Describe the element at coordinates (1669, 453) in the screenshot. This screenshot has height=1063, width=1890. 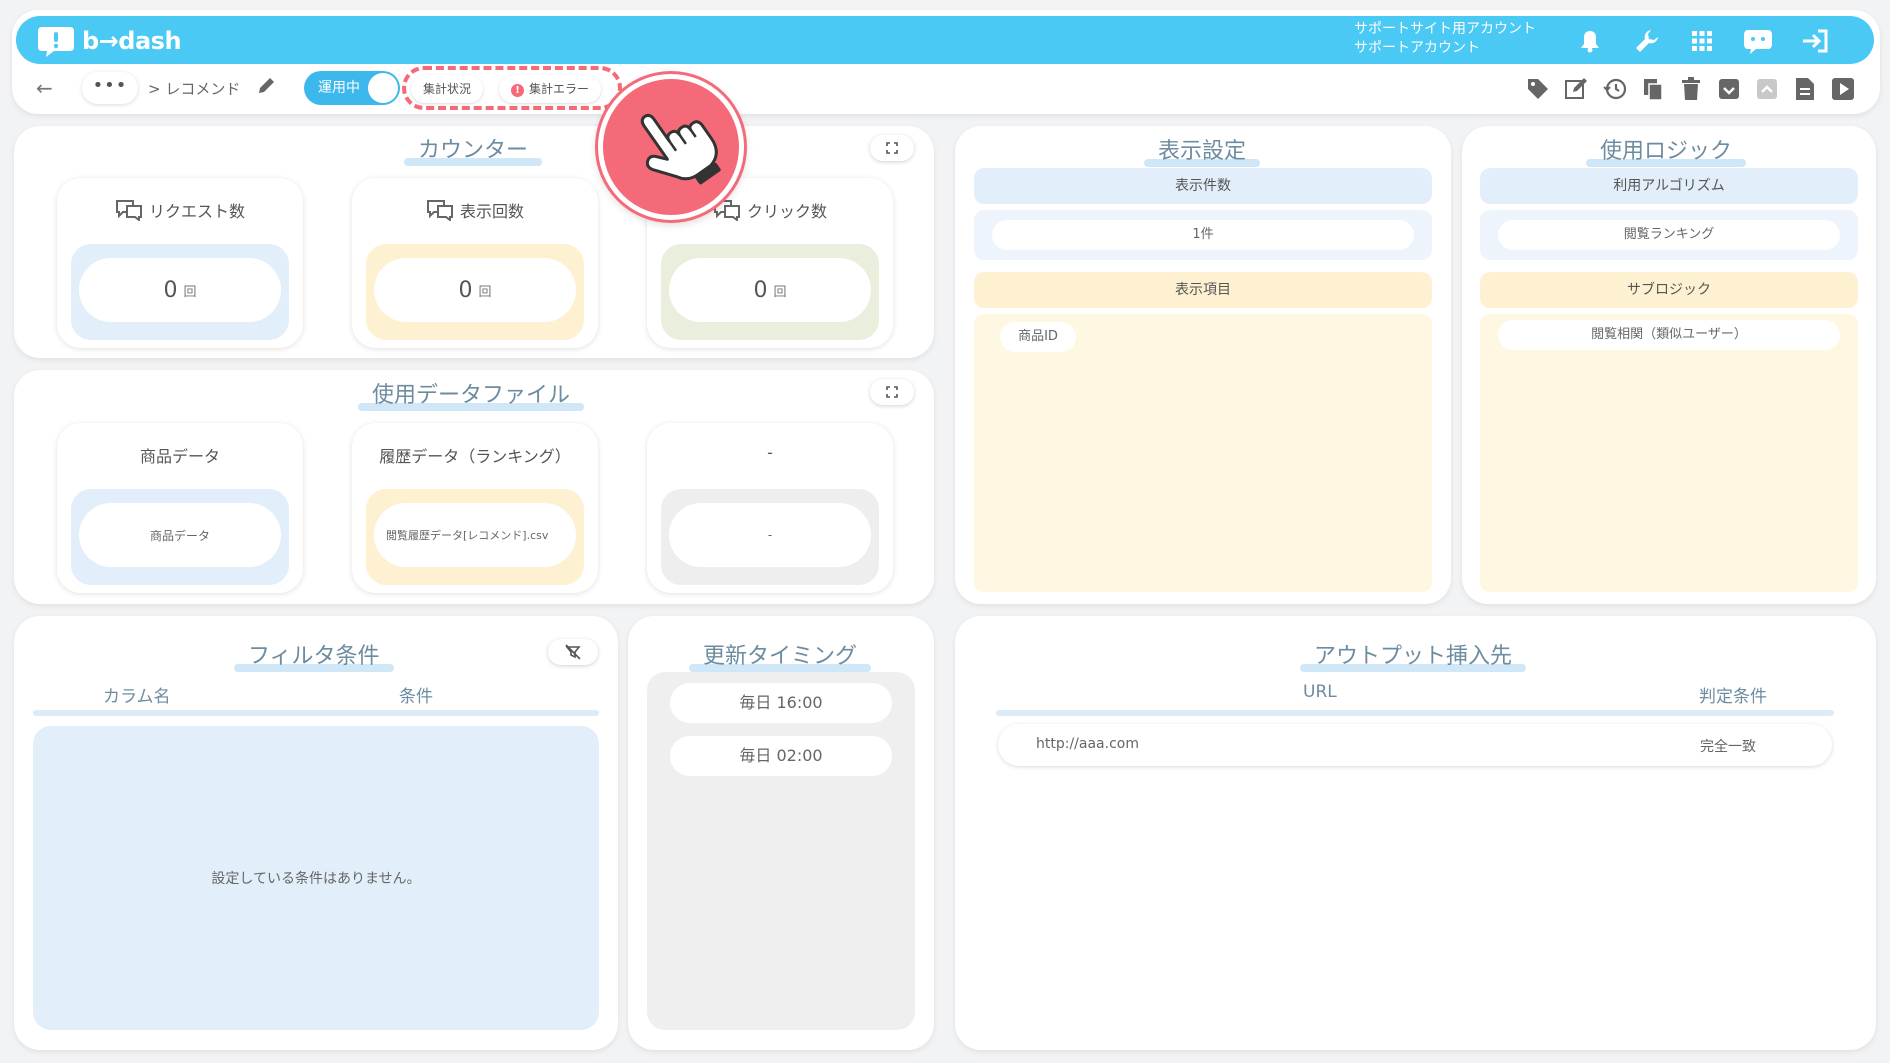
I see `sub-logic-area` at that location.